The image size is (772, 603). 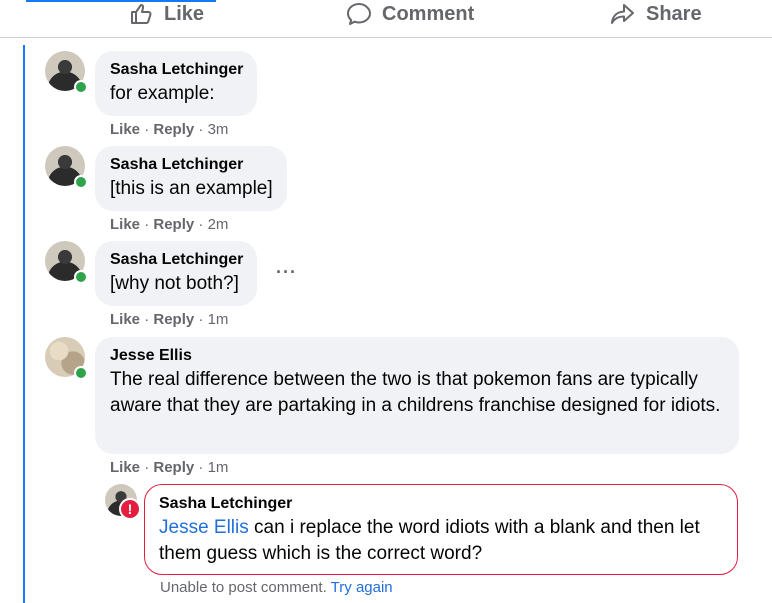 I want to click on comment-bubble-icon, so click(x=359, y=14).